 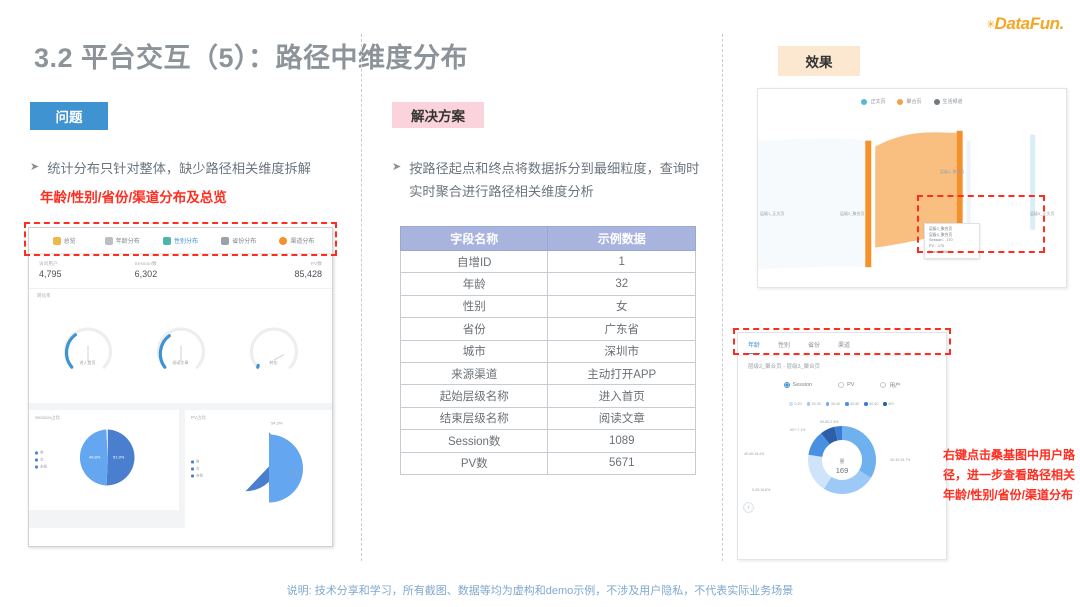 I want to click on metric-users: 访问用户 4,795, so click(x=85, y=270).